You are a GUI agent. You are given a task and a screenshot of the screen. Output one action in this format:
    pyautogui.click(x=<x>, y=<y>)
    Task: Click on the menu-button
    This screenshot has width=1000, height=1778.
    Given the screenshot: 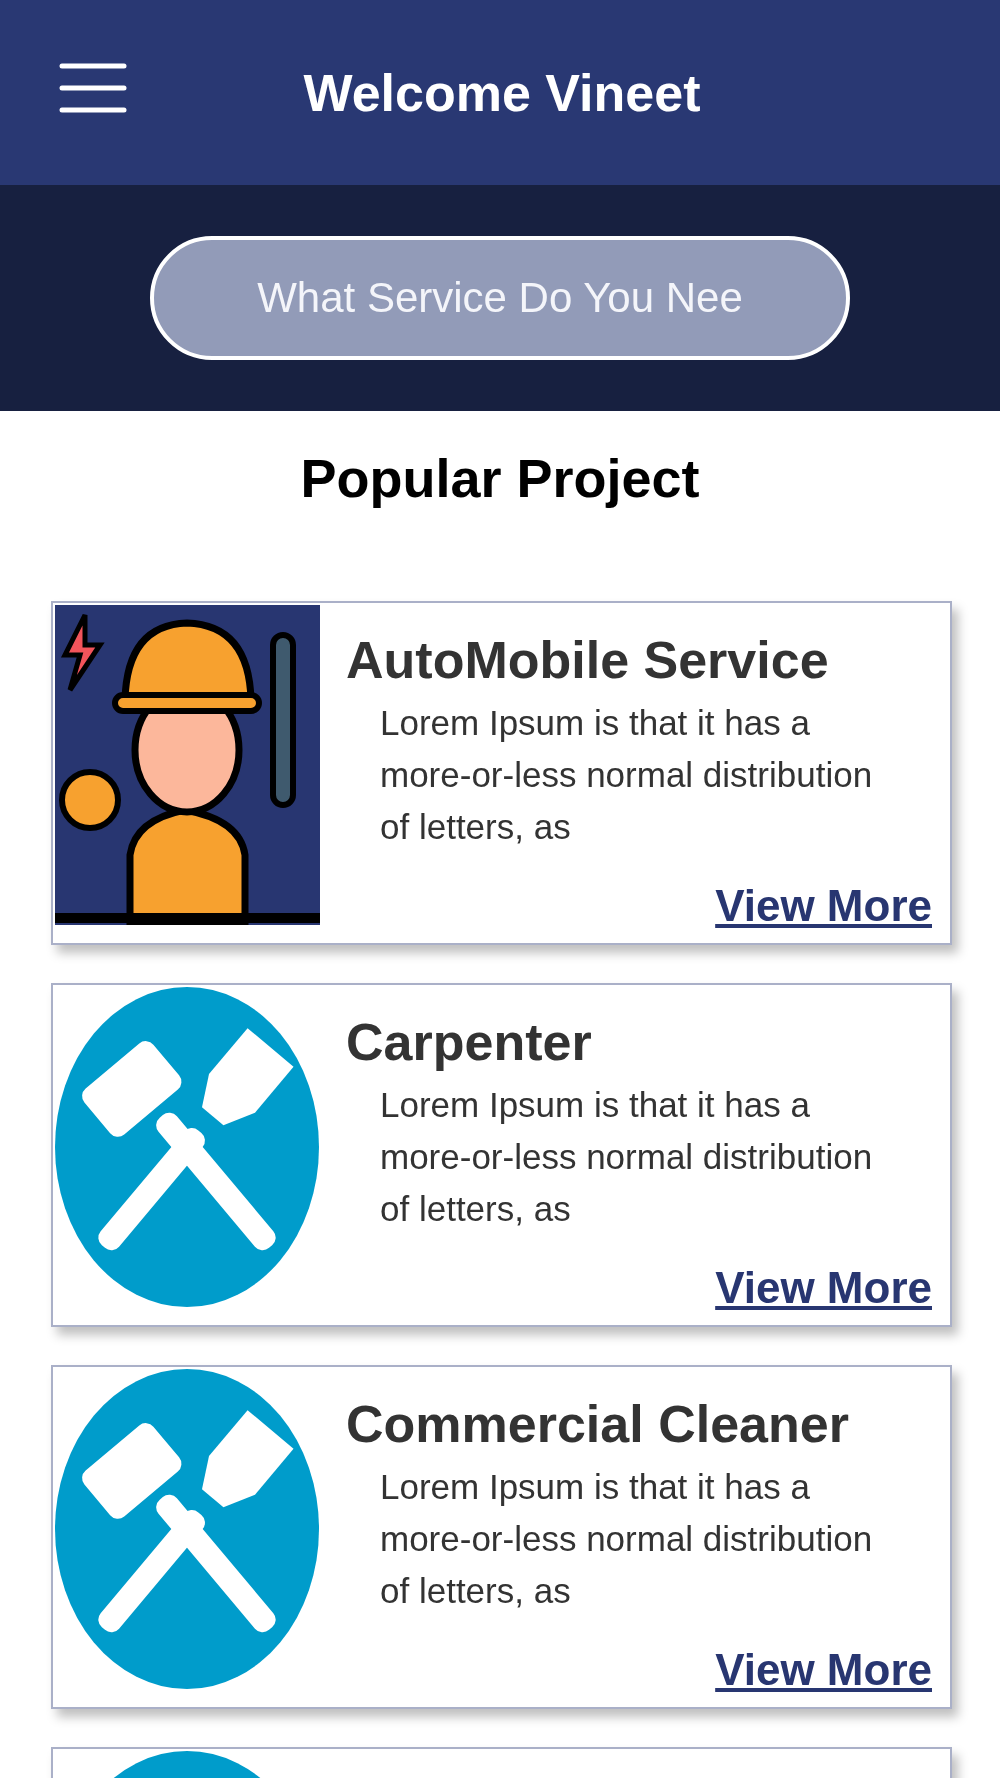 What is the action you would take?
    pyautogui.click(x=93, y=88)
    